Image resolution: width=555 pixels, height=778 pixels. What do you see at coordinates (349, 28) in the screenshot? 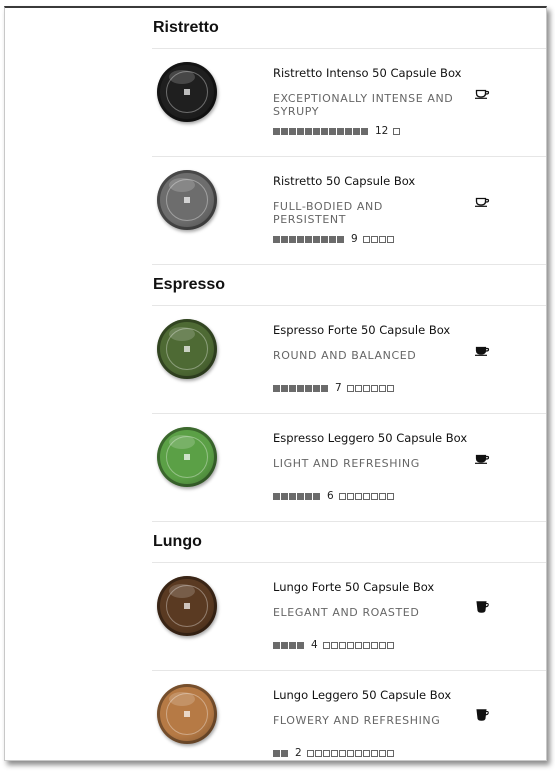
I see `section-title-ristretto: Ristretto` at bounding box center [349, 28].